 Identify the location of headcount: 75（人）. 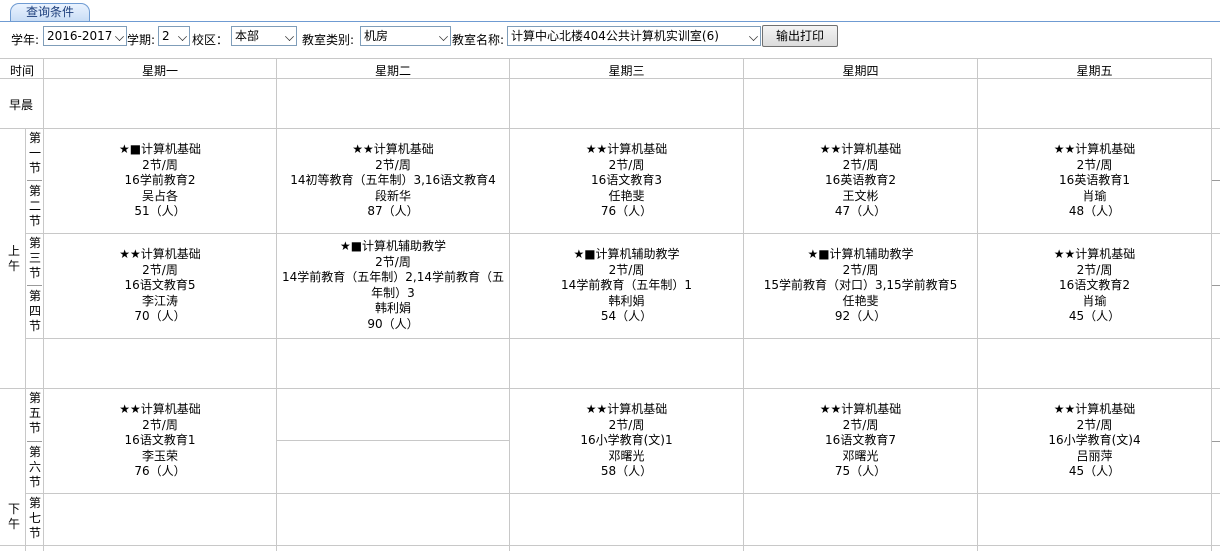
(860, 471).